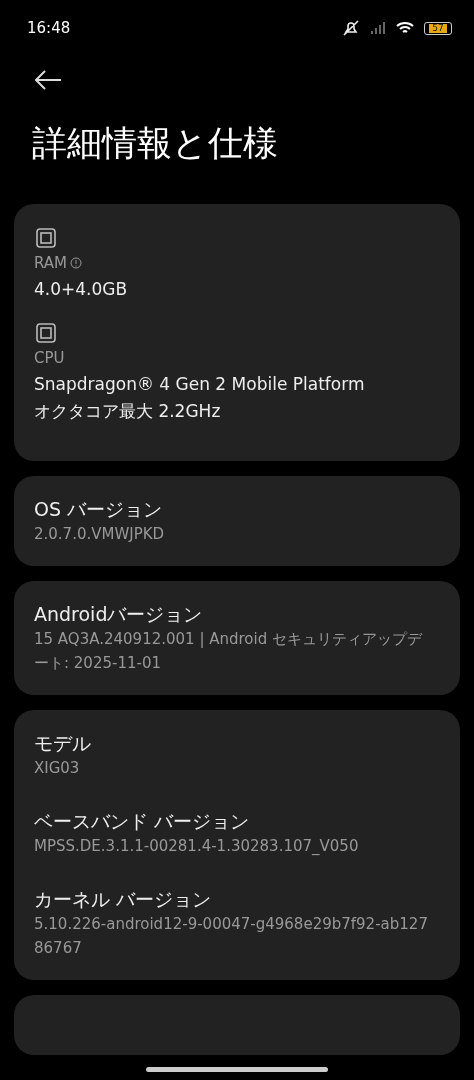 This screenshot has width=474, height=1080. I want to click on battery-level-text: 57, so click(438, 28).